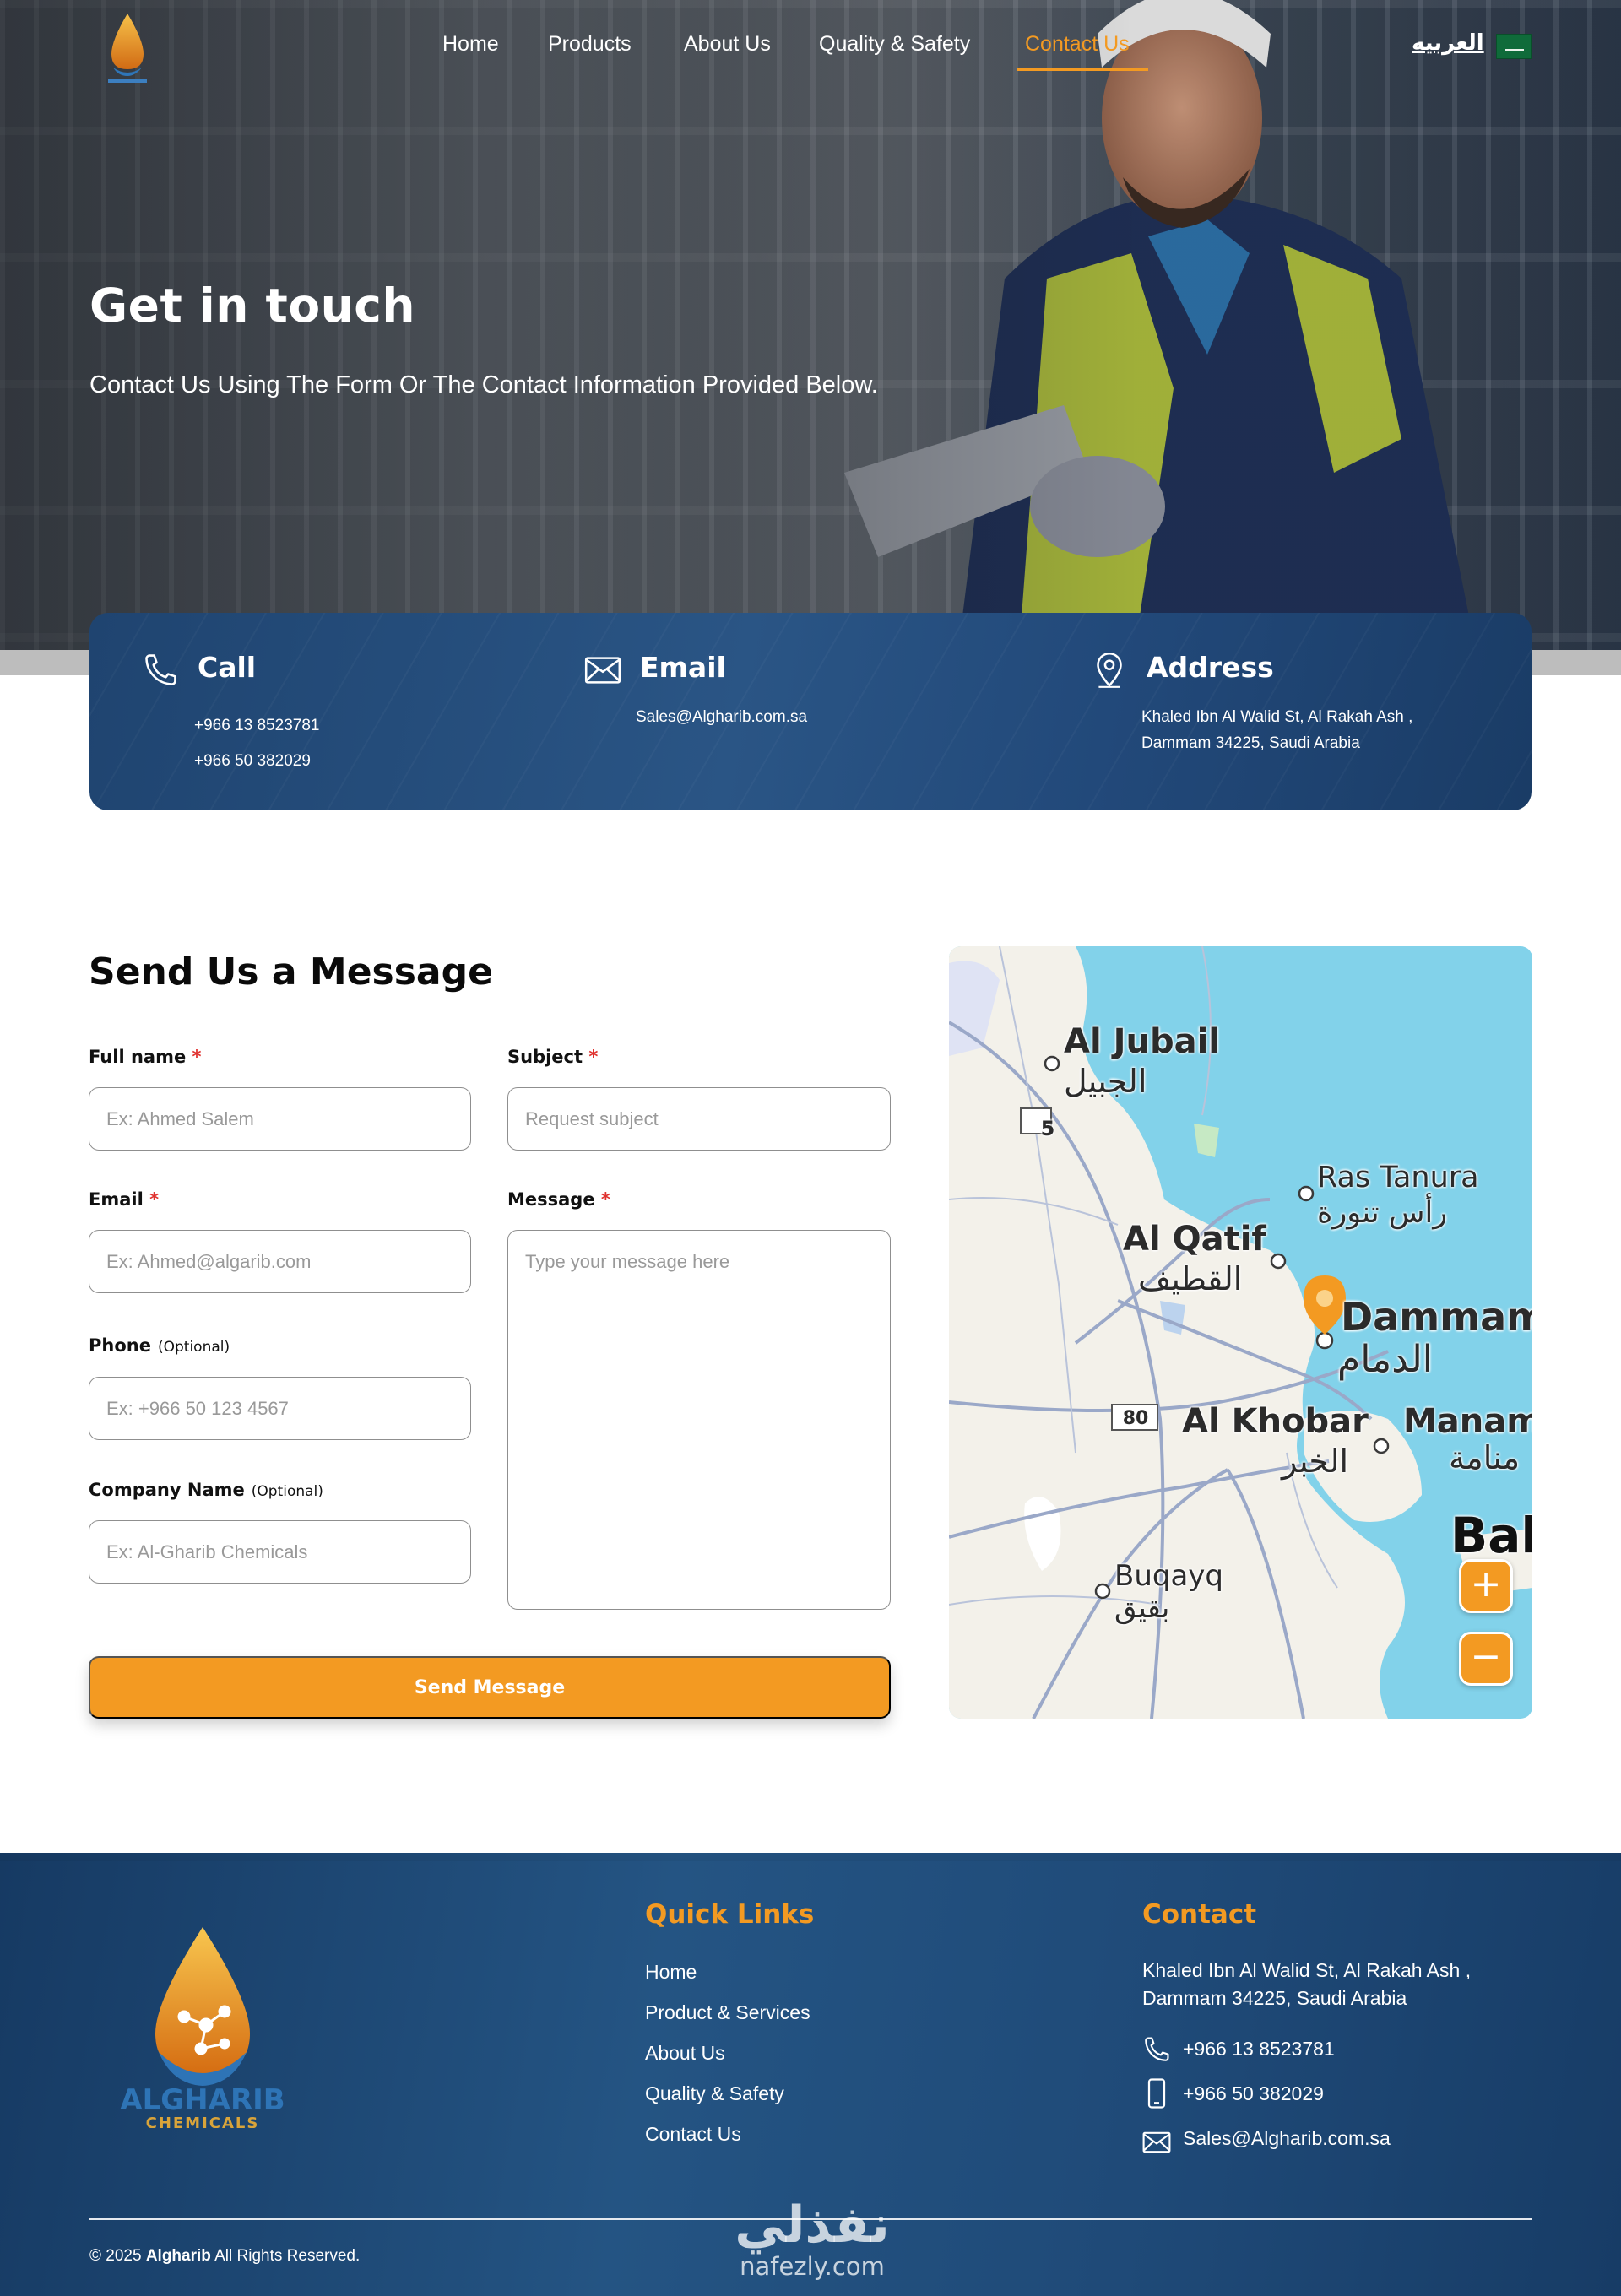 Image resolution: width=1621 pixels, height=2296 pixels. I want to click on nafezly-watermark: نفذلي nafezly.com, so click(812, 2238).